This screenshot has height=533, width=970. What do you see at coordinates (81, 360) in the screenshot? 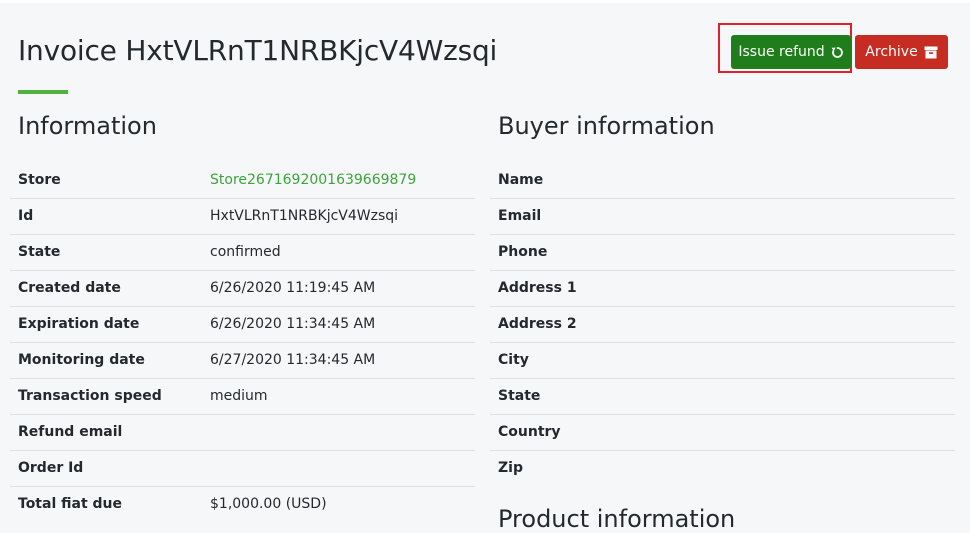
I see `row-label: Monitoring date` at bounding box center [81, 360].